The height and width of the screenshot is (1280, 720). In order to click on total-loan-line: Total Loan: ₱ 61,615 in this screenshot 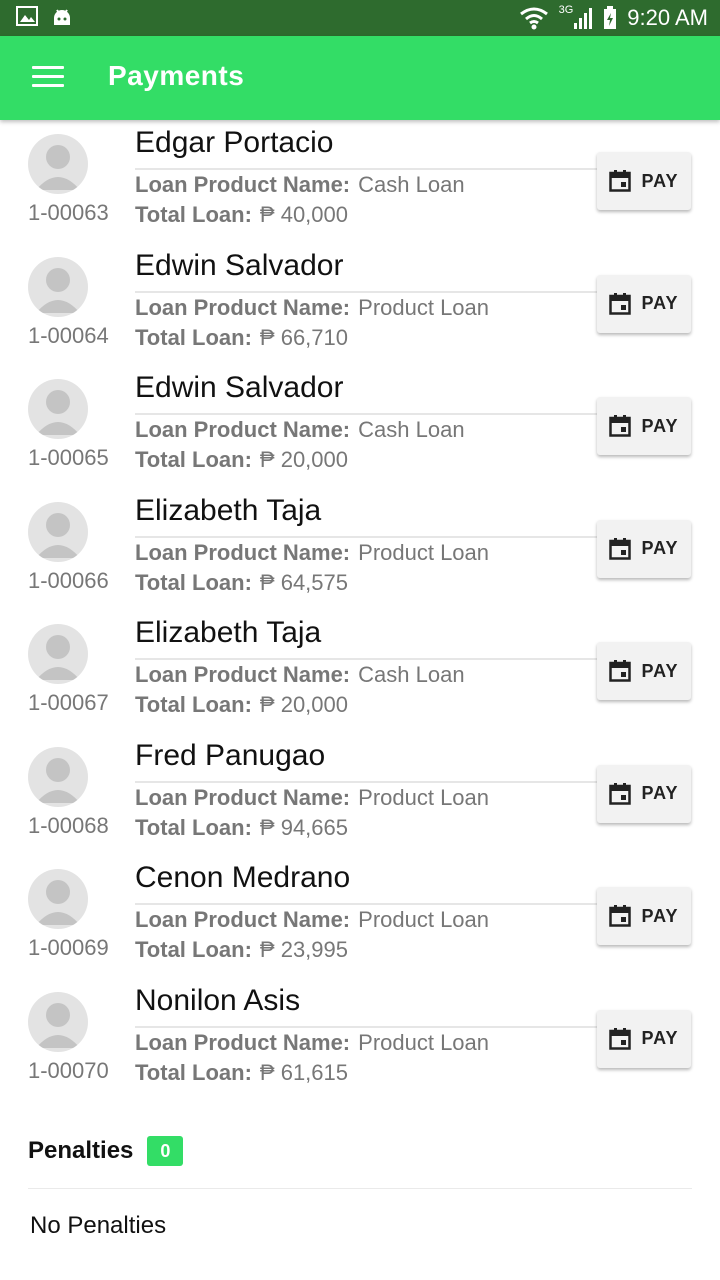, I will do `click(241, 1073)`.